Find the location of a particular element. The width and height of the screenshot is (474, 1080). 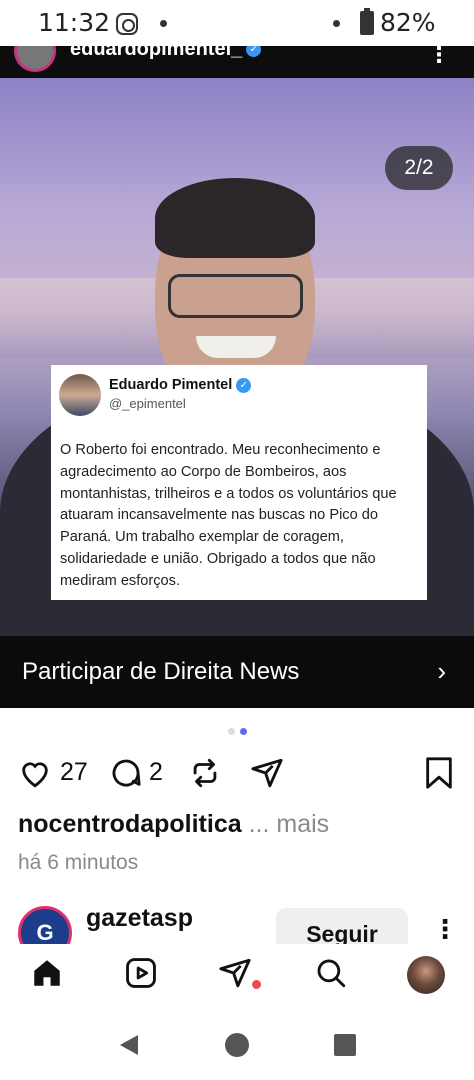

join-channel-banner: Participar de Direita News › is located at coordinates (237, 672).